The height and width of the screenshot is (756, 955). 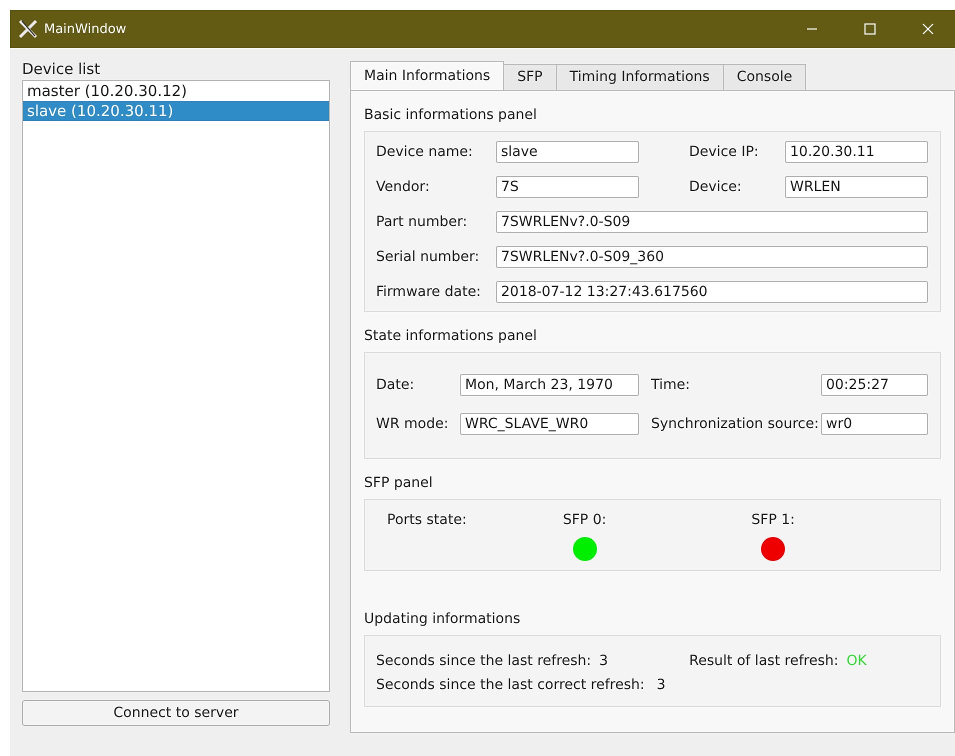 What do you see at coordinates (422, 222) in the screenshot?
I see `field-label: Part number:` at bounding box center [422, 222].